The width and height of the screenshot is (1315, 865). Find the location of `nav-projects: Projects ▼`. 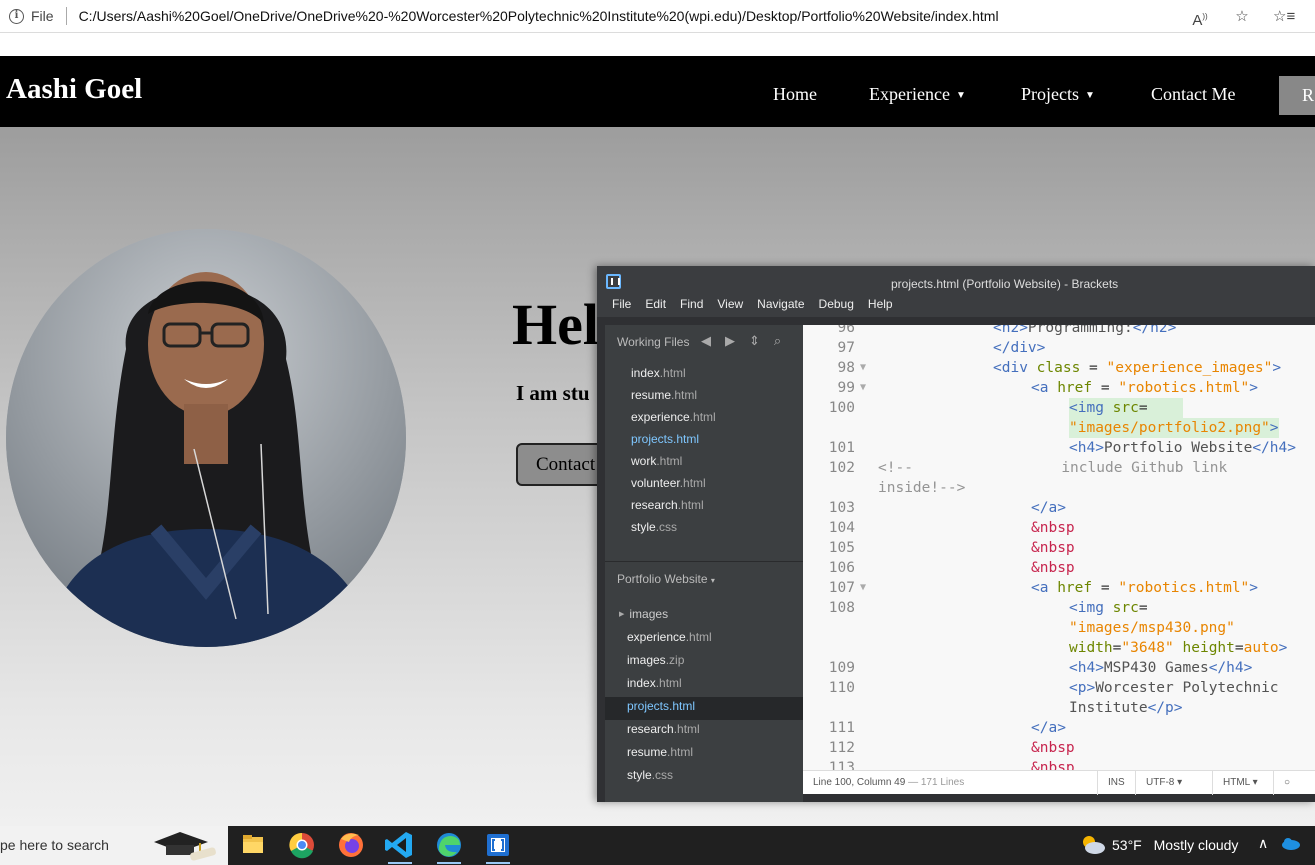

nav-projects: Projects ▼ is located at coordinates (1058, 94).